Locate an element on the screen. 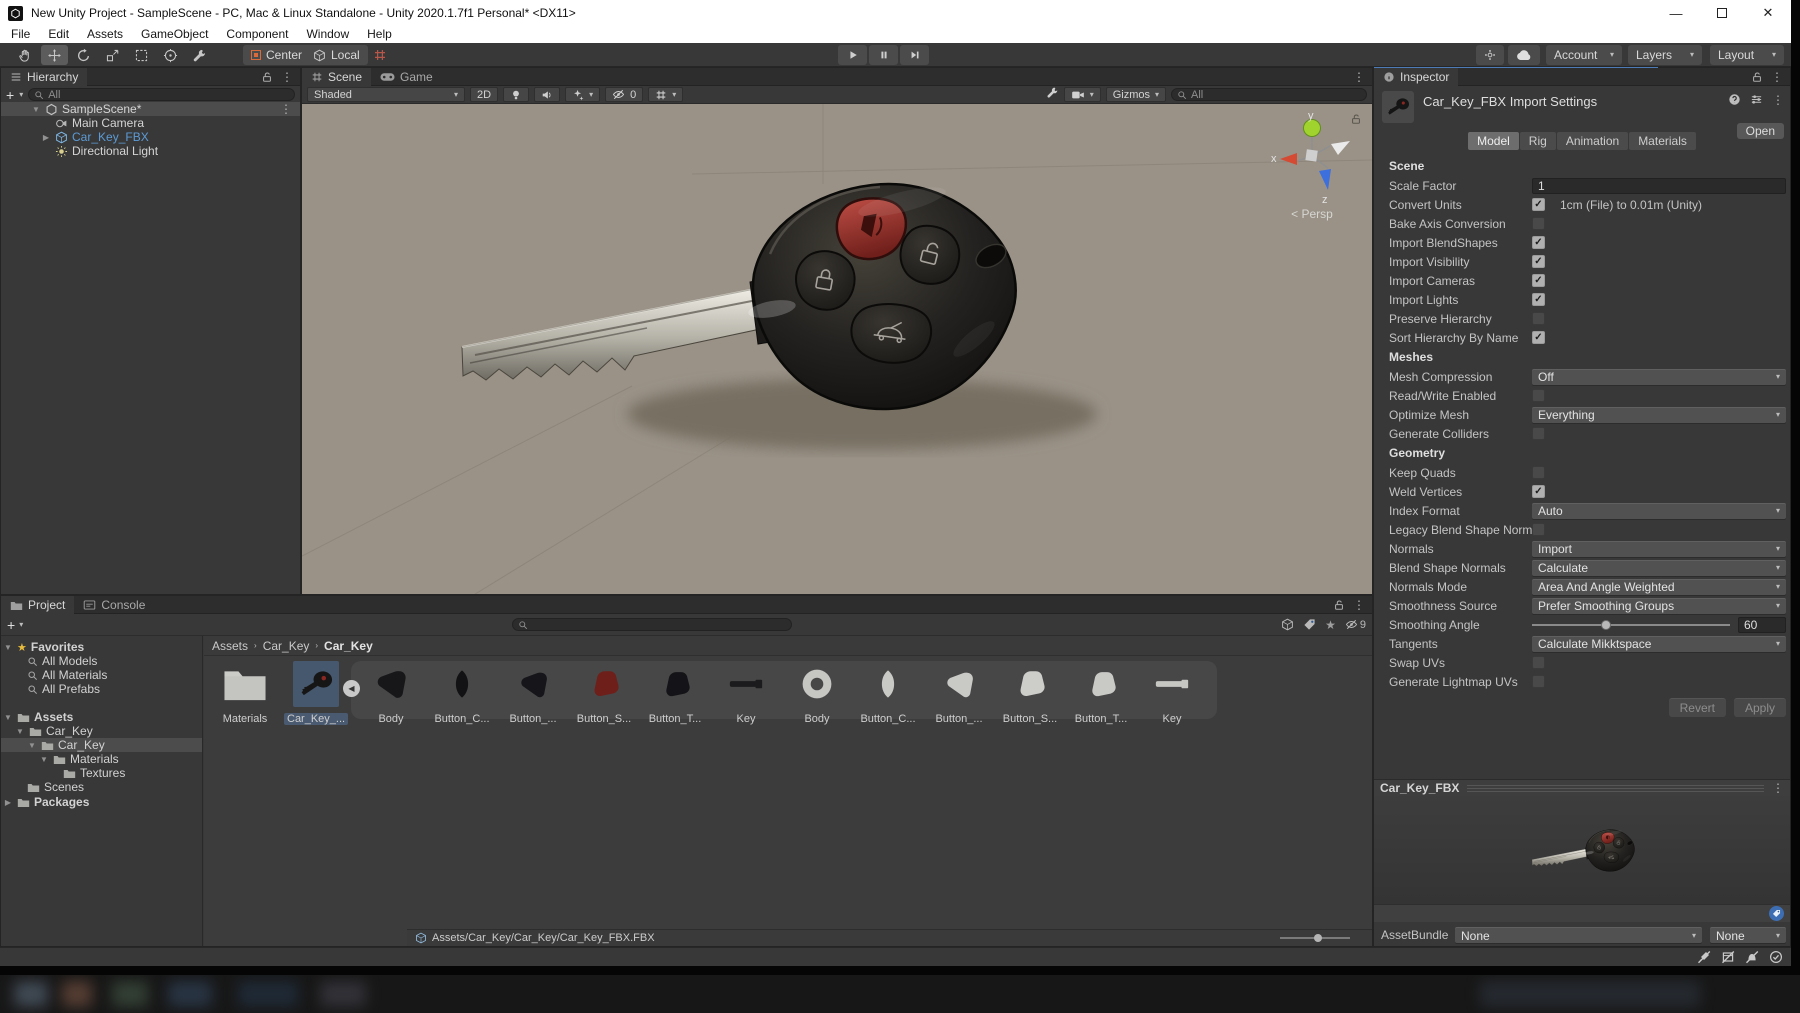 This screenshot has height=1013, width=1800. hierarchy-menu-icon: ⋮ is located at coordinates (287, 77).